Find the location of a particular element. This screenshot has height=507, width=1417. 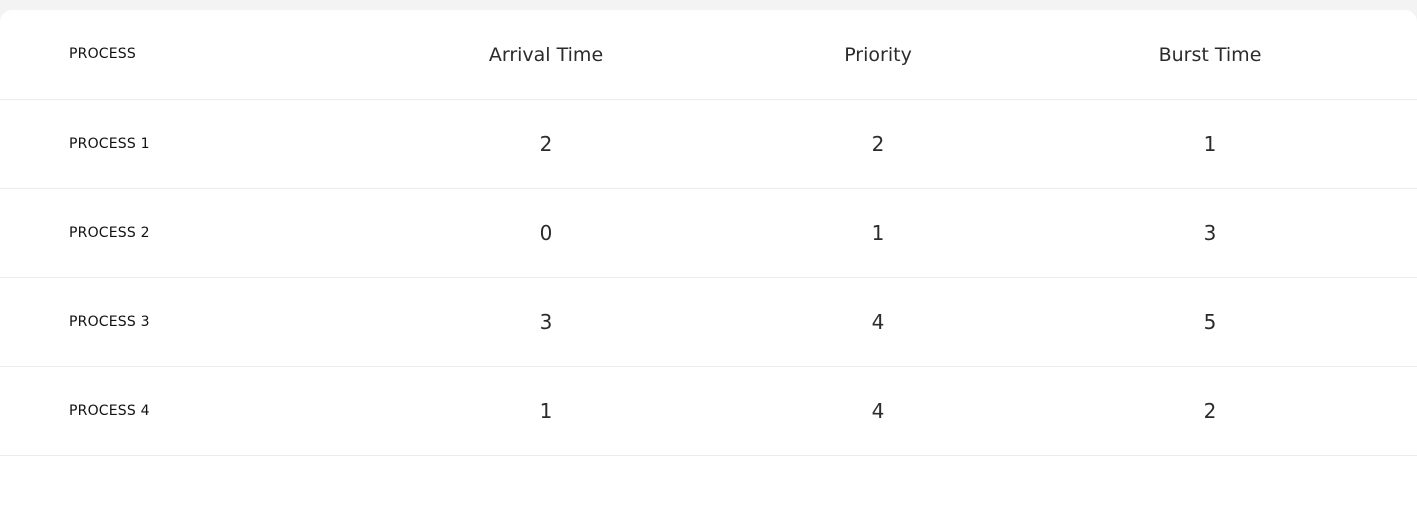

header-priority: Priority is located at coordinates (878, 55).